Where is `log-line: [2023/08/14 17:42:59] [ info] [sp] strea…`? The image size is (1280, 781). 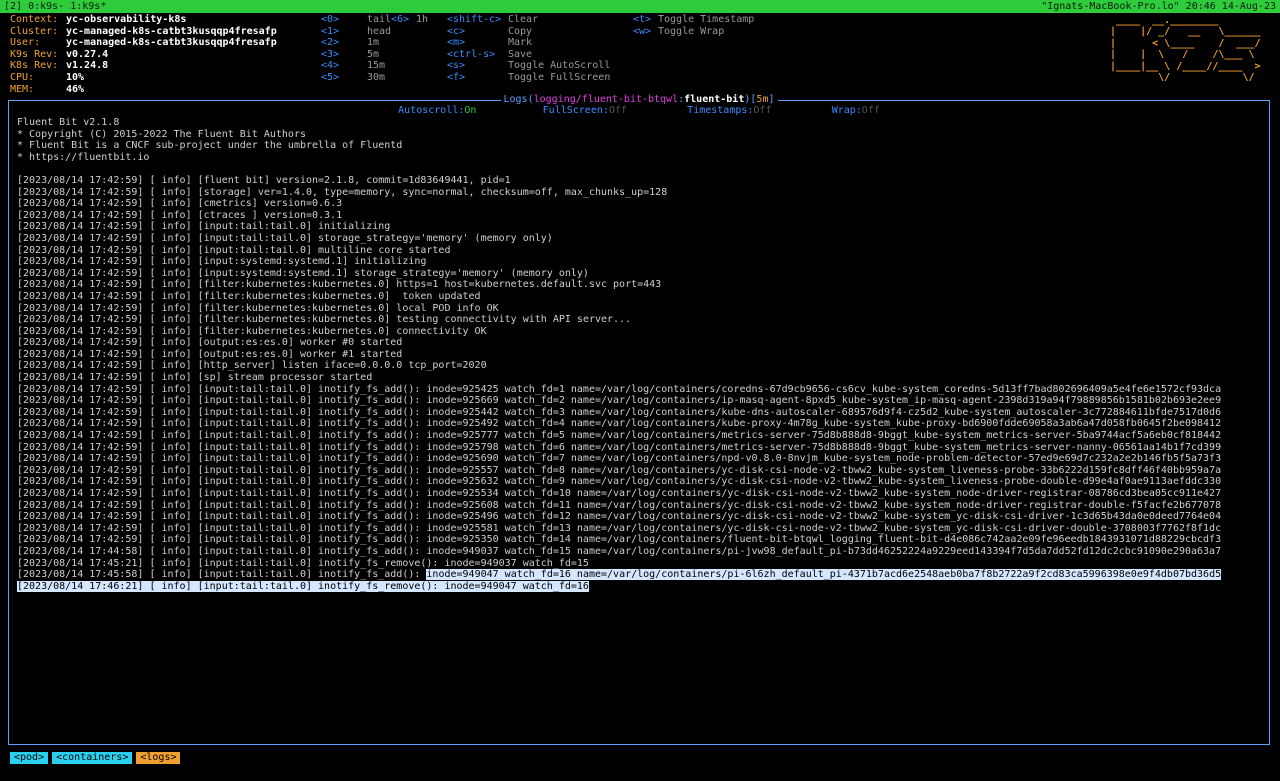
log-line: [2023/08/14 17:42:59] [ info] [sp] strea… is located at coordinates (195, 378).